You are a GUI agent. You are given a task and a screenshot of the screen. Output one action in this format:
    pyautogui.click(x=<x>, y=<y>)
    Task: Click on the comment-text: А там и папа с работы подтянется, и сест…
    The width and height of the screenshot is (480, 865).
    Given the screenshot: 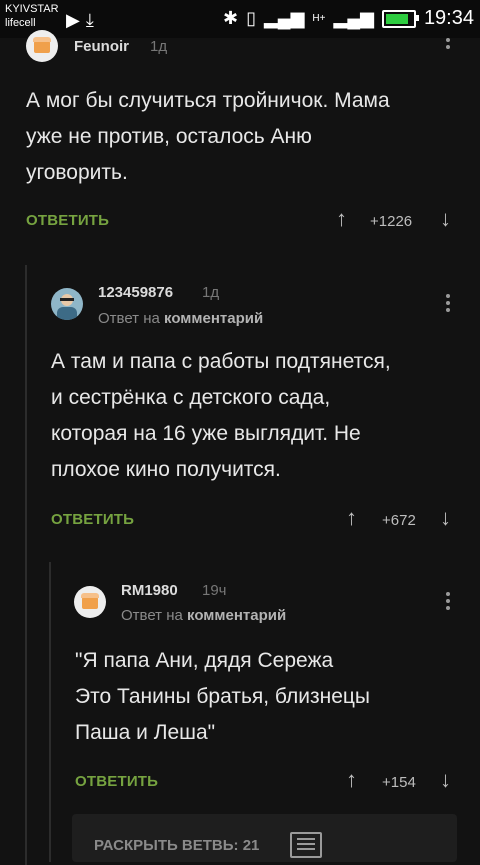 What is the action you would take?
    pyautogui.click(x=221, y=415)
    